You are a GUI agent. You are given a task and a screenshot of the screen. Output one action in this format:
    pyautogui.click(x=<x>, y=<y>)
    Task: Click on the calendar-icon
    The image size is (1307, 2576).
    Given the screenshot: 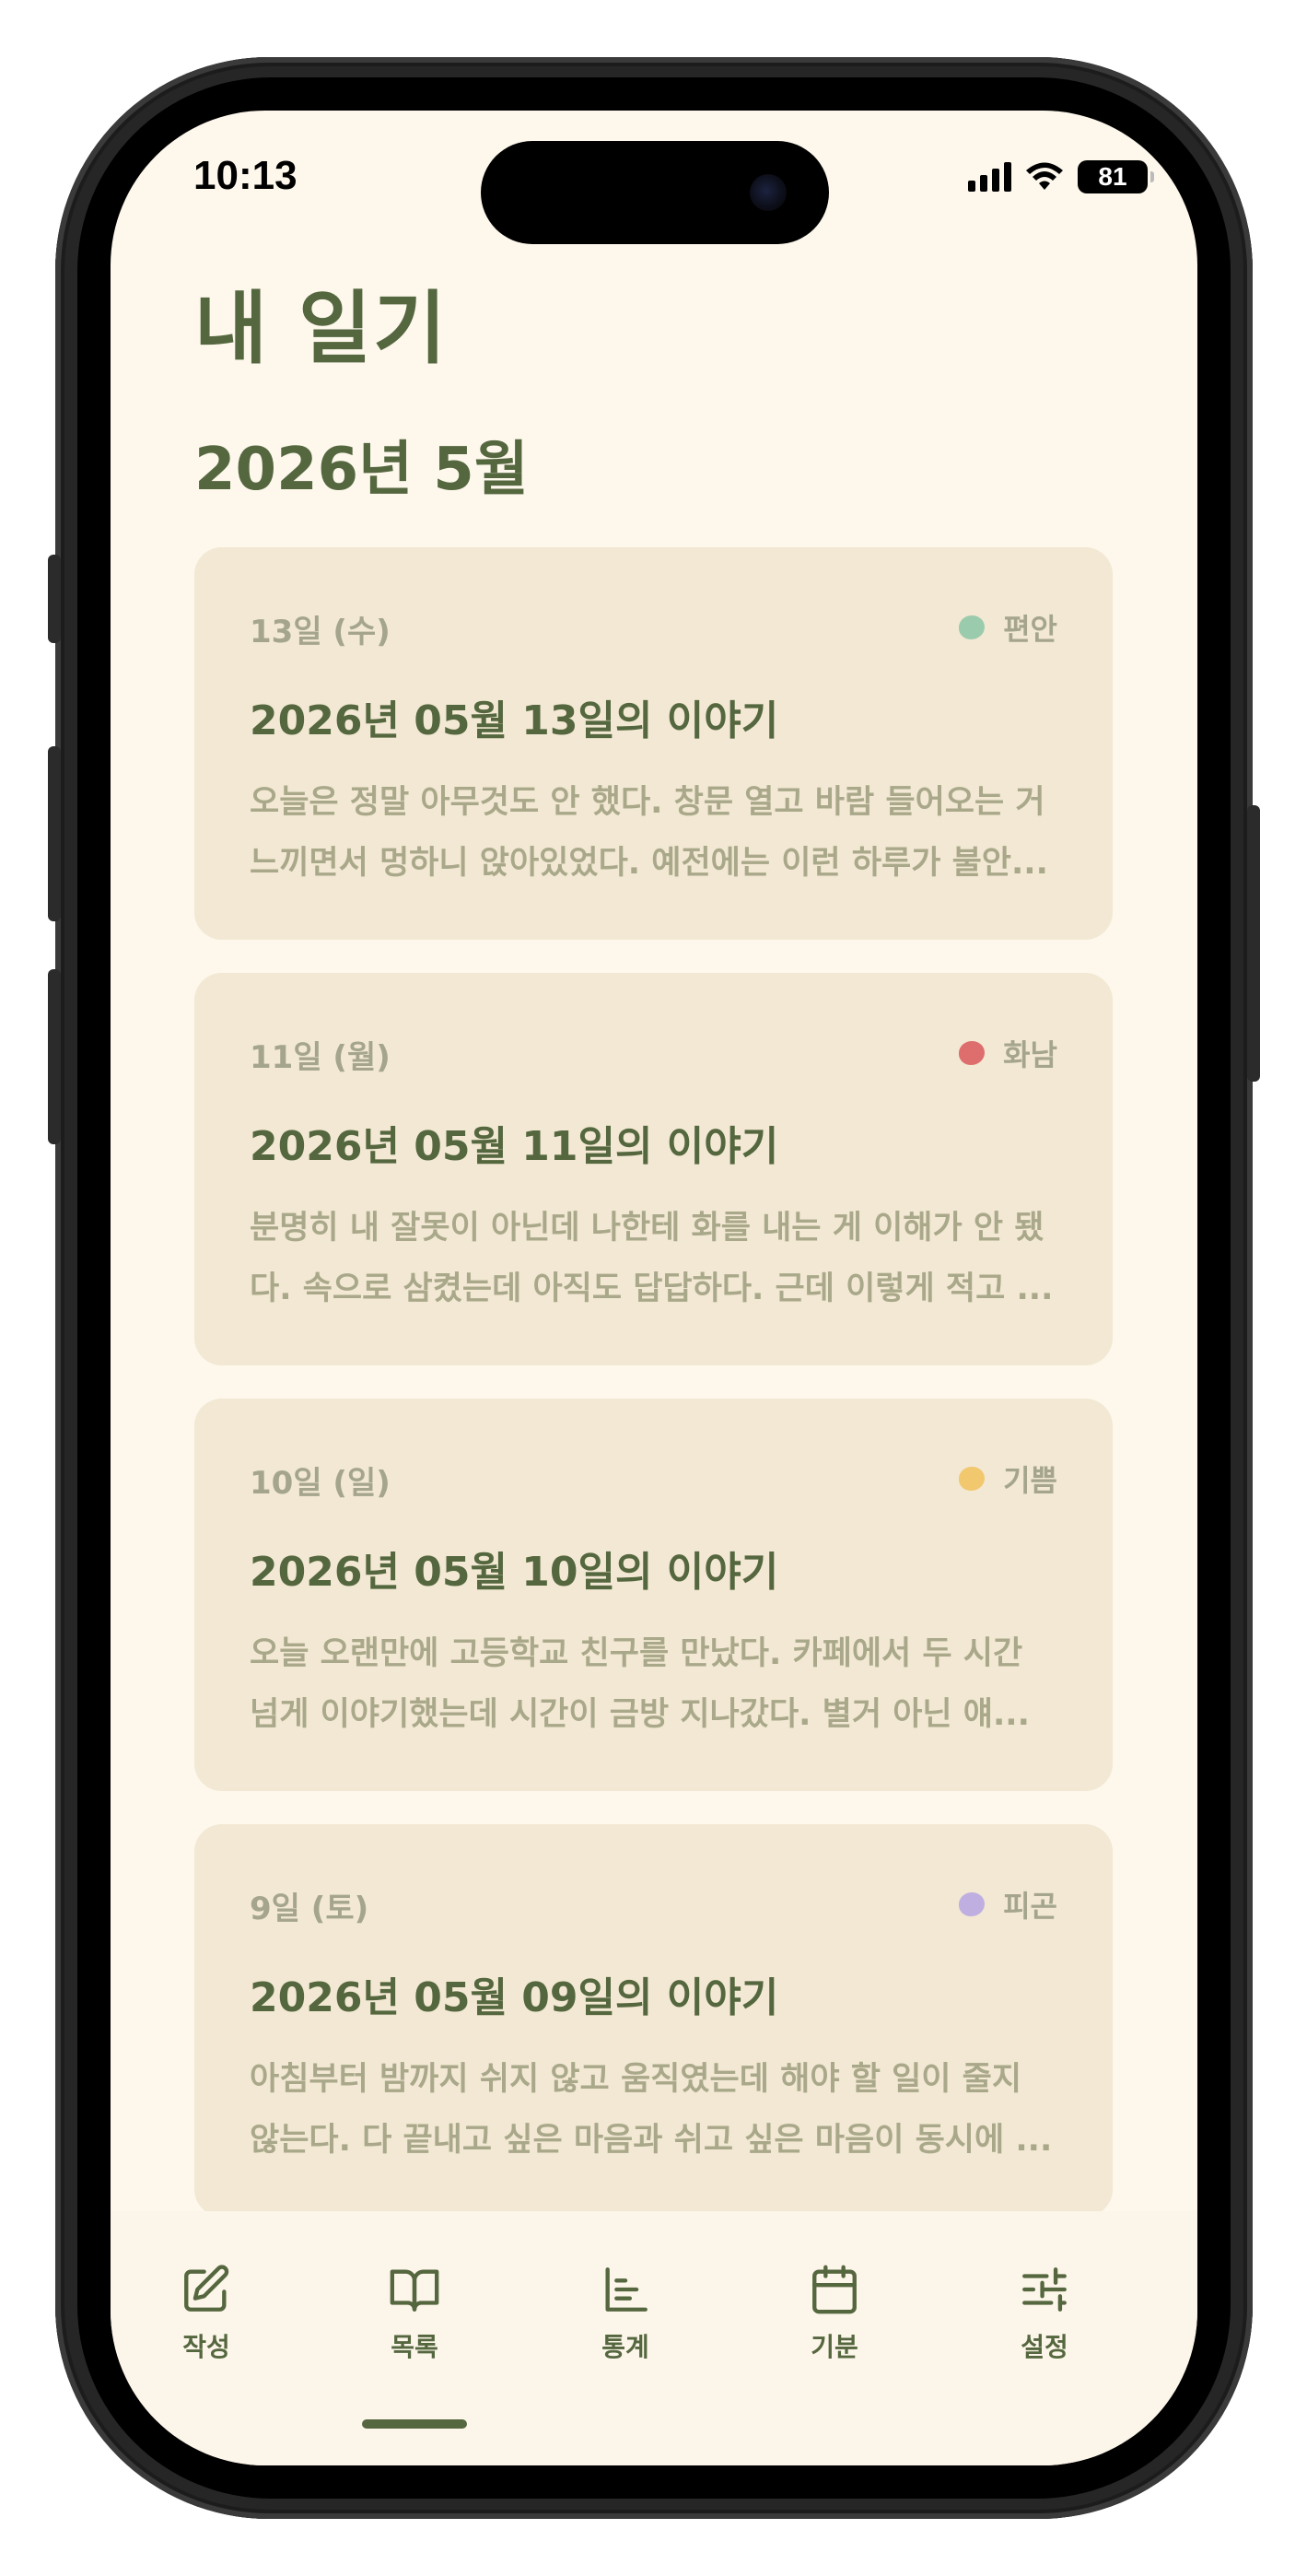 What is the action you would take?
    pyautogui.click(x=835, y=2289)
    